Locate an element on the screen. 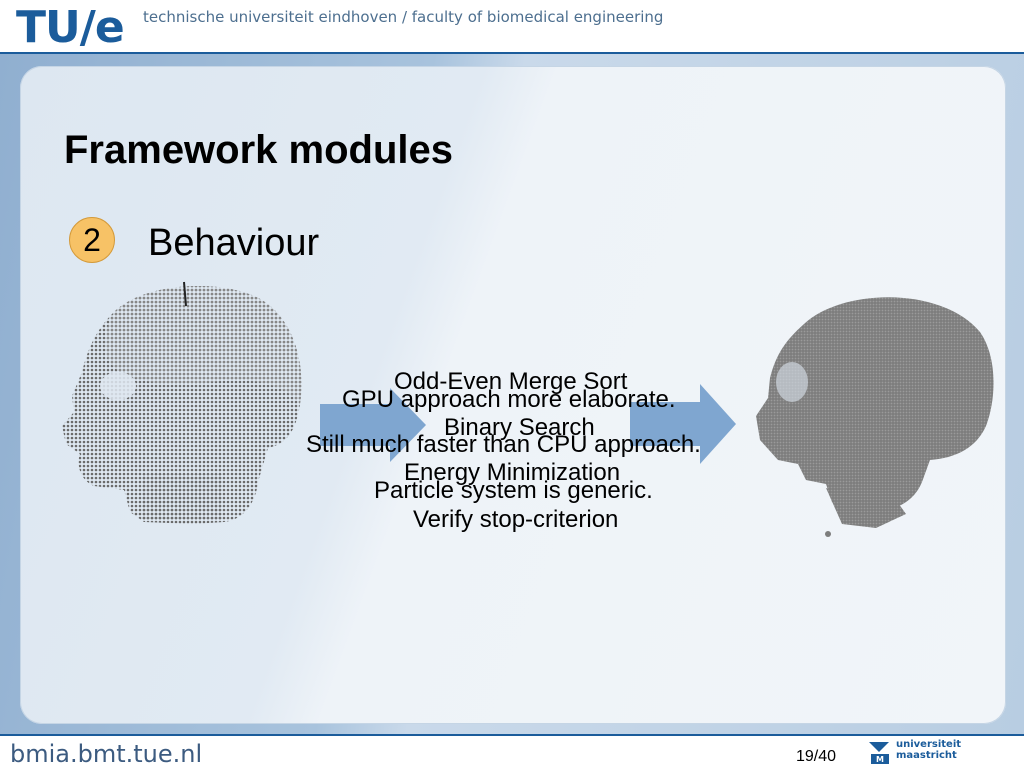 The height and width of the screenshot is (768, 1024). overlay-line-particle-system: Particle system is generic. is located at coordinates (513, 490).